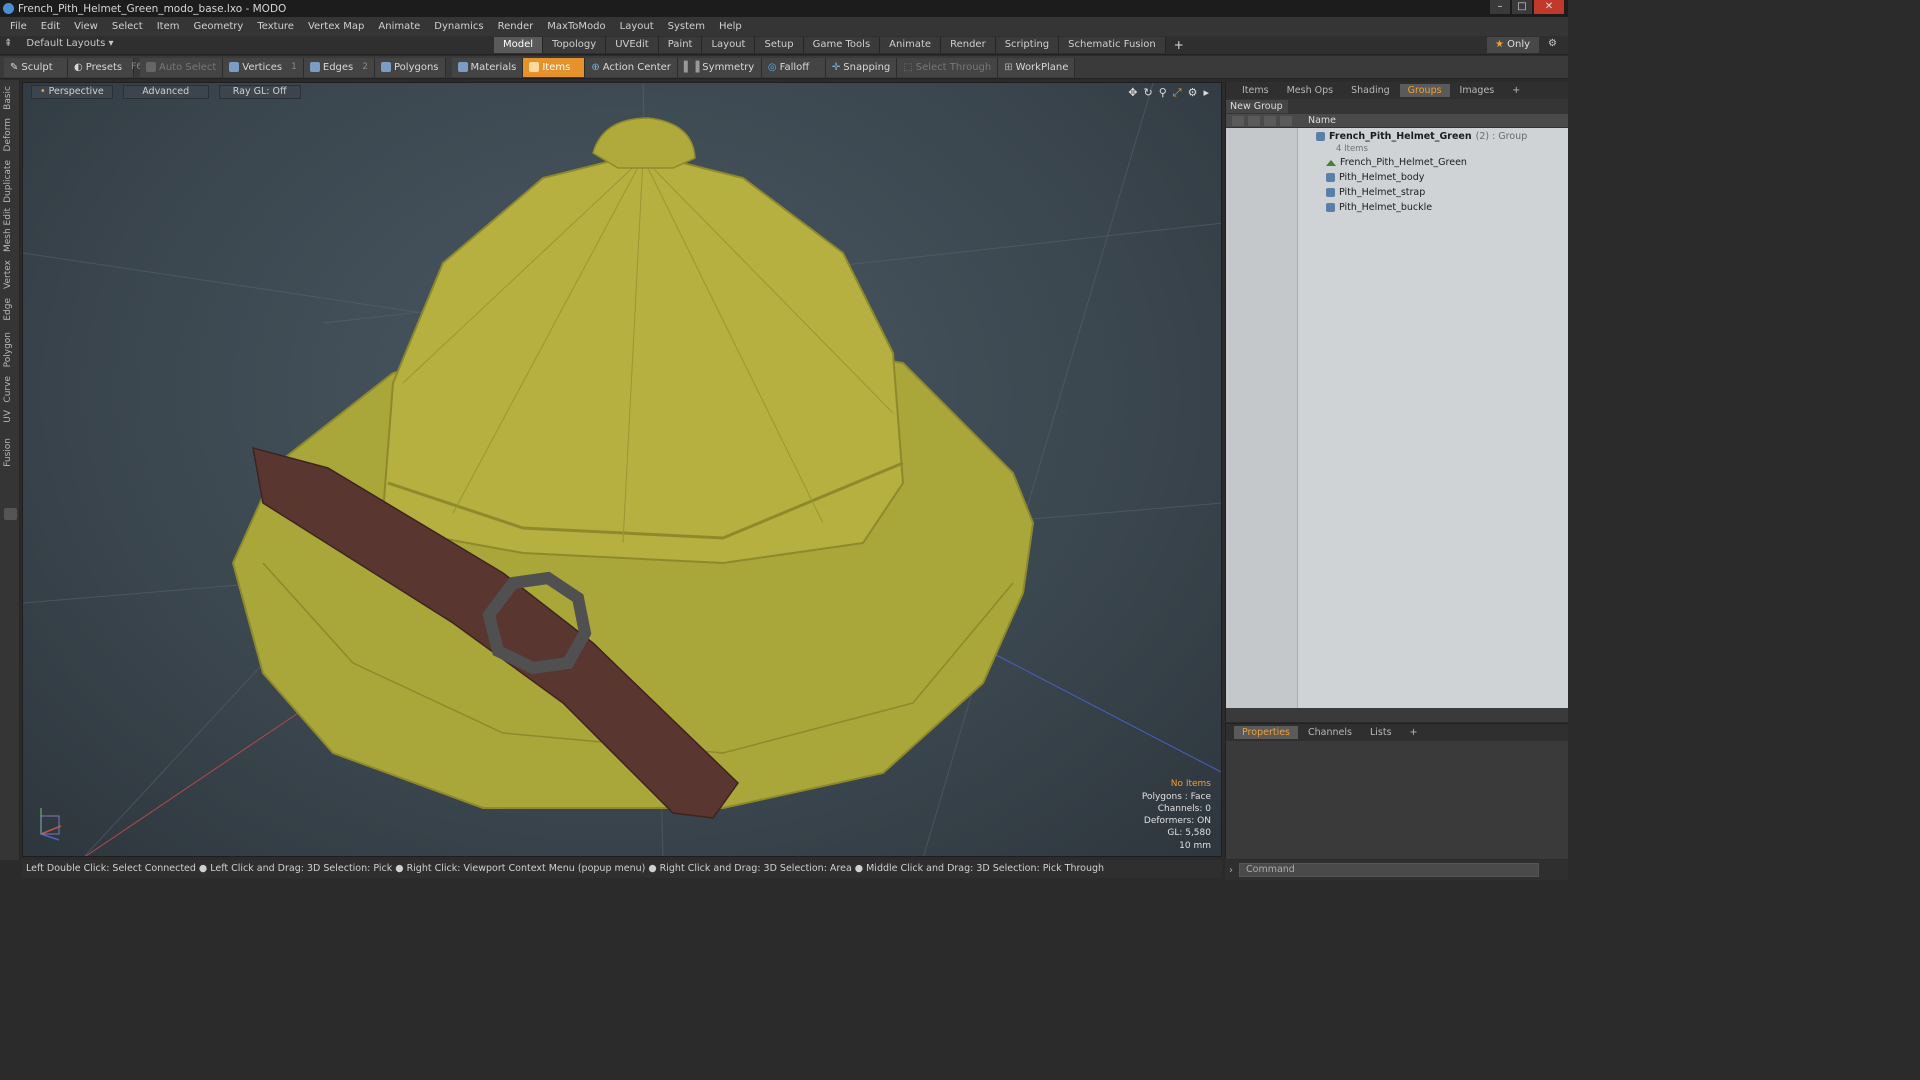 This screenshot has width=1920, height=1080. What do you see at coordinates (575, 45) in the screenshot?
I see `tab-topology: Topology` at bounding box center [575, 45].